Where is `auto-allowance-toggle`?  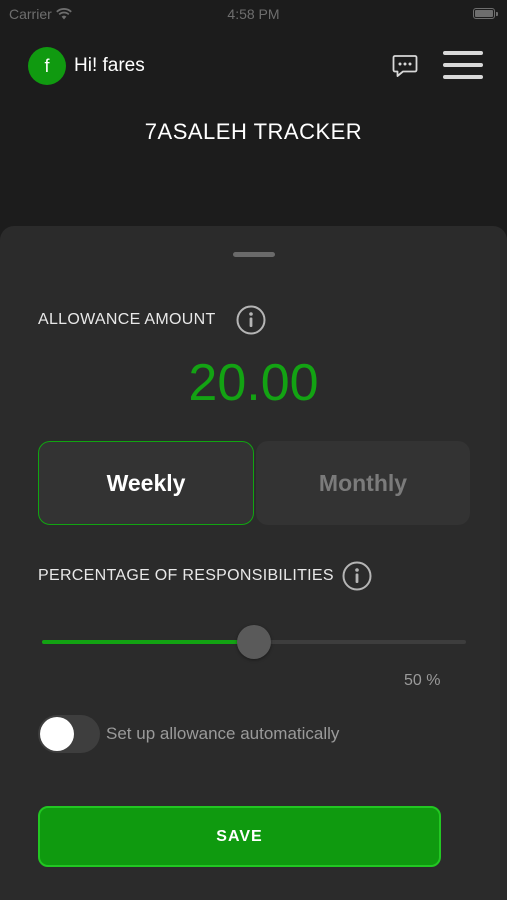
auto-allowance-toggle is located at coordinates (69, 734).